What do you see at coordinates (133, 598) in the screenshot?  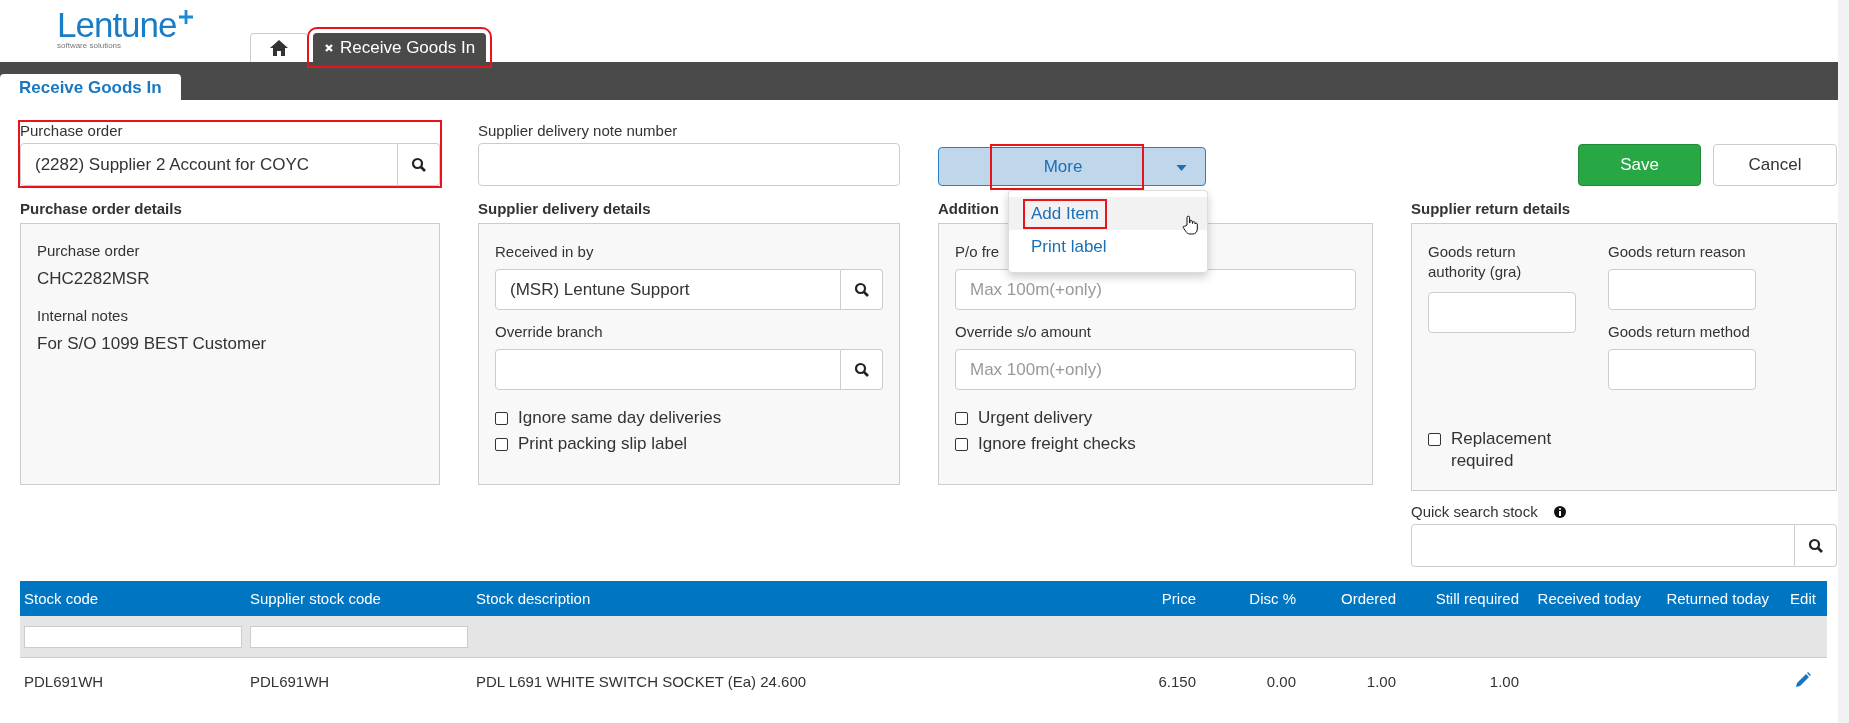 I see `column-header: Stock code` at bounding box center [133, 598].